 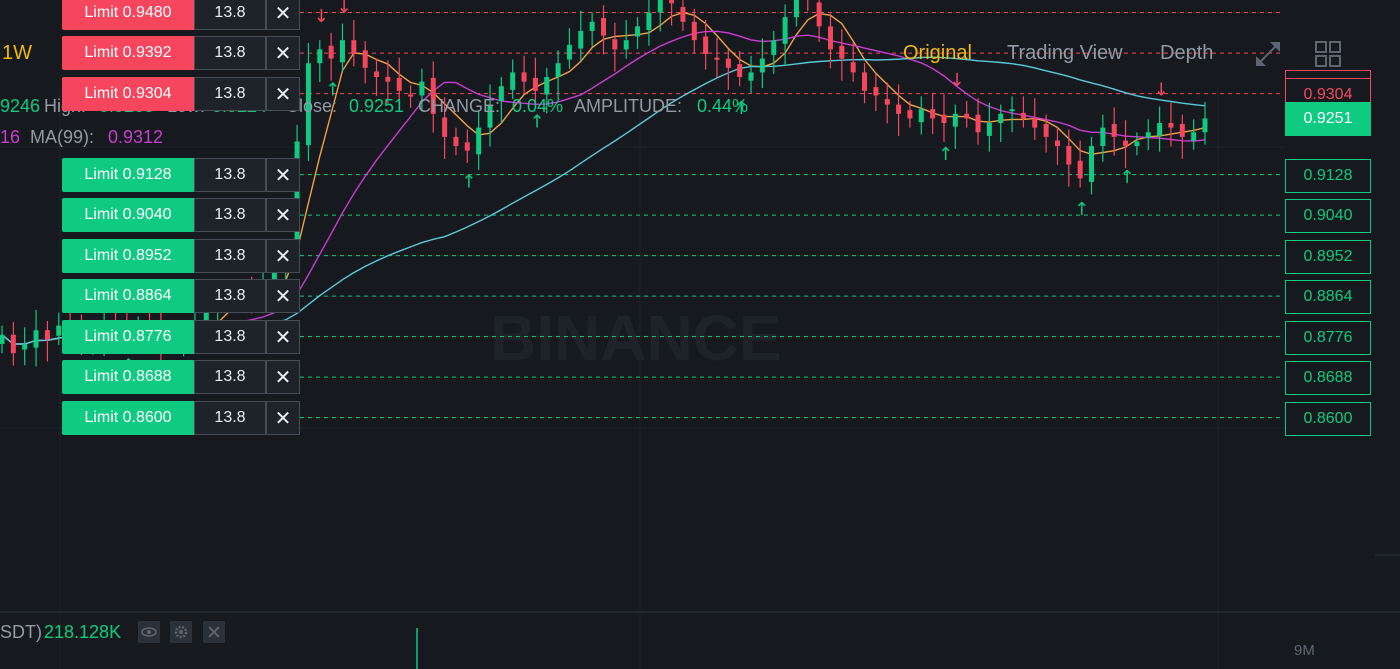 What do you see at coordinates (128, 175) in the screenshot?
I see `order-price-label: Limit 0.9128` at bounding box center [128, 175].